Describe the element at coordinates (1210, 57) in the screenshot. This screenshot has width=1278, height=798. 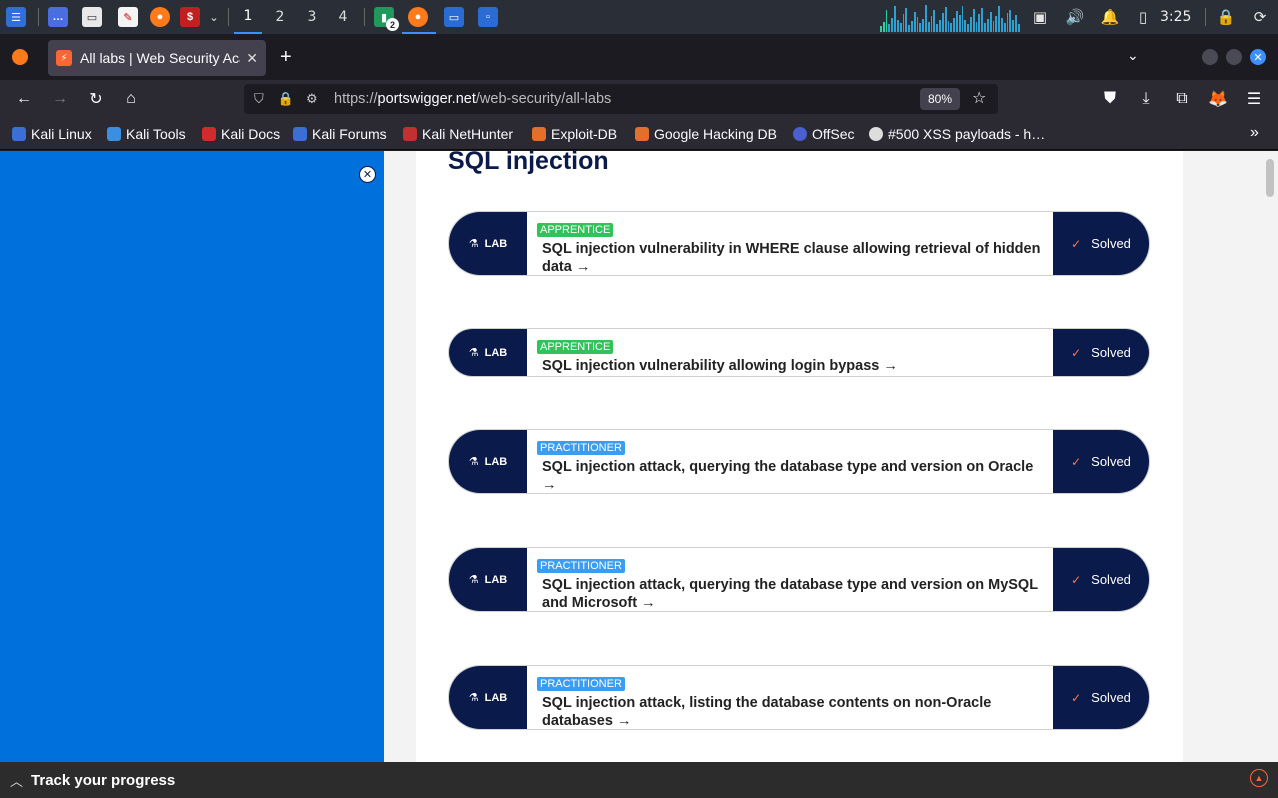
I see `minimize-button` at that location.